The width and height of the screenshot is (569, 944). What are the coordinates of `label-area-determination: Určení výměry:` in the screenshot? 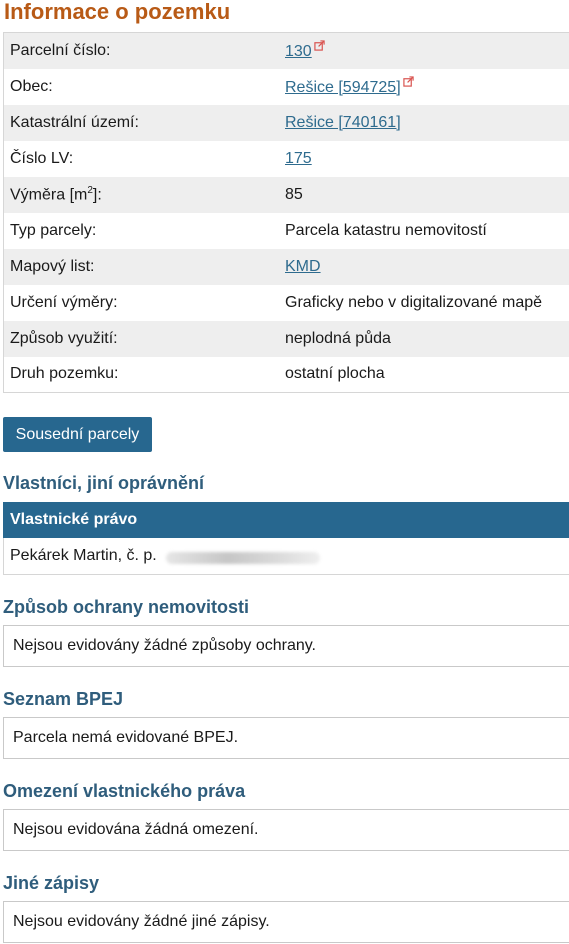 It's located at (64, 302).